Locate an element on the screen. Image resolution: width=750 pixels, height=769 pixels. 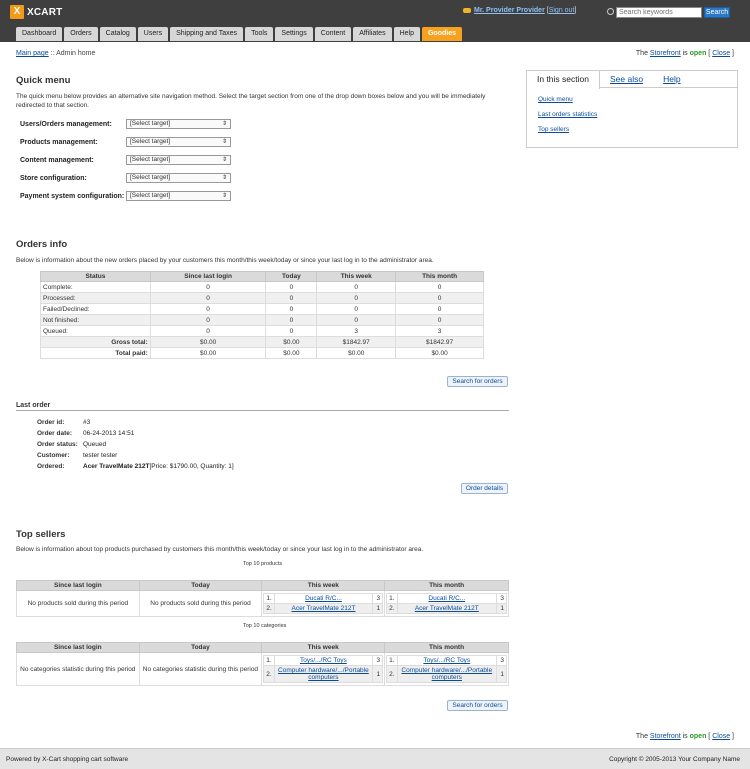
tab-dashboard: Dashboard is located at coordinates (39, 34).